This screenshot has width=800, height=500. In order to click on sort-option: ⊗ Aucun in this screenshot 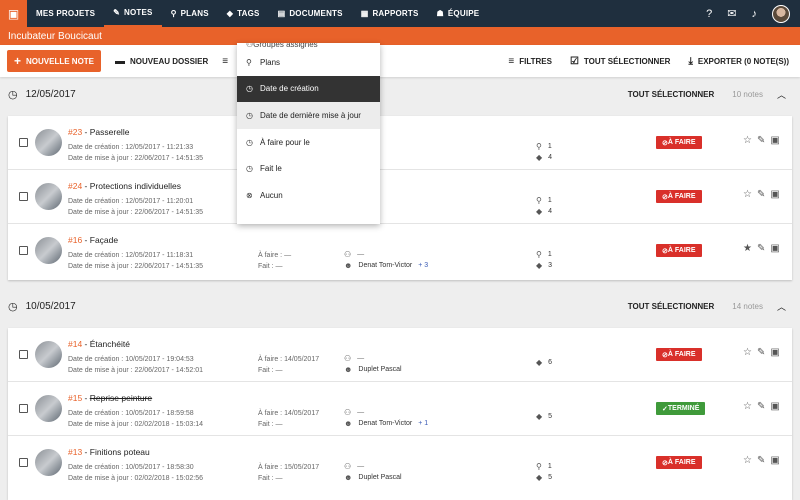, I will do `click(308, 195)`.